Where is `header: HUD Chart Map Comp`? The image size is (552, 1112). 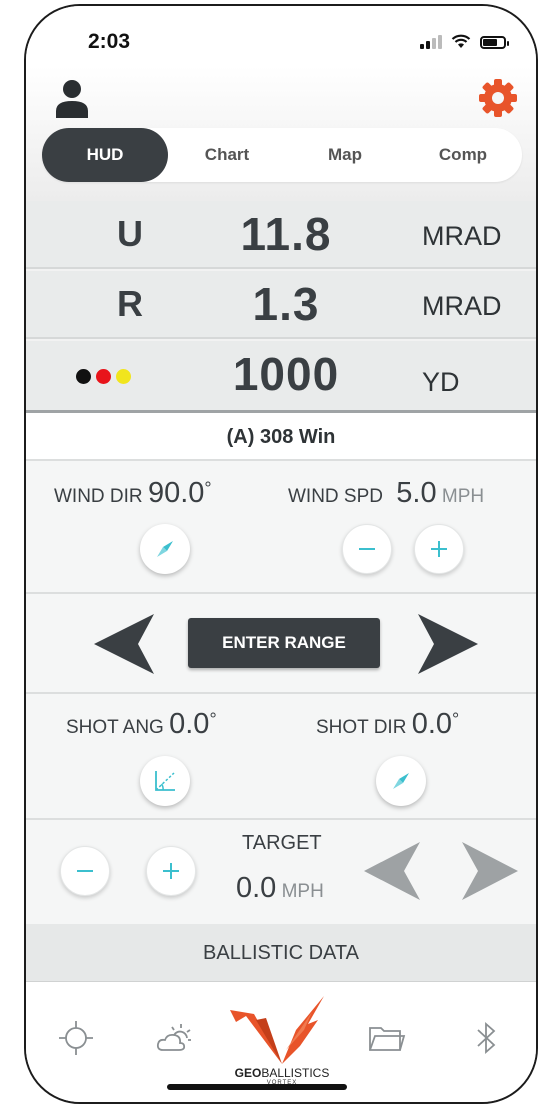
header: HUD Chart Map Comp is located at coordinates (281, 133).